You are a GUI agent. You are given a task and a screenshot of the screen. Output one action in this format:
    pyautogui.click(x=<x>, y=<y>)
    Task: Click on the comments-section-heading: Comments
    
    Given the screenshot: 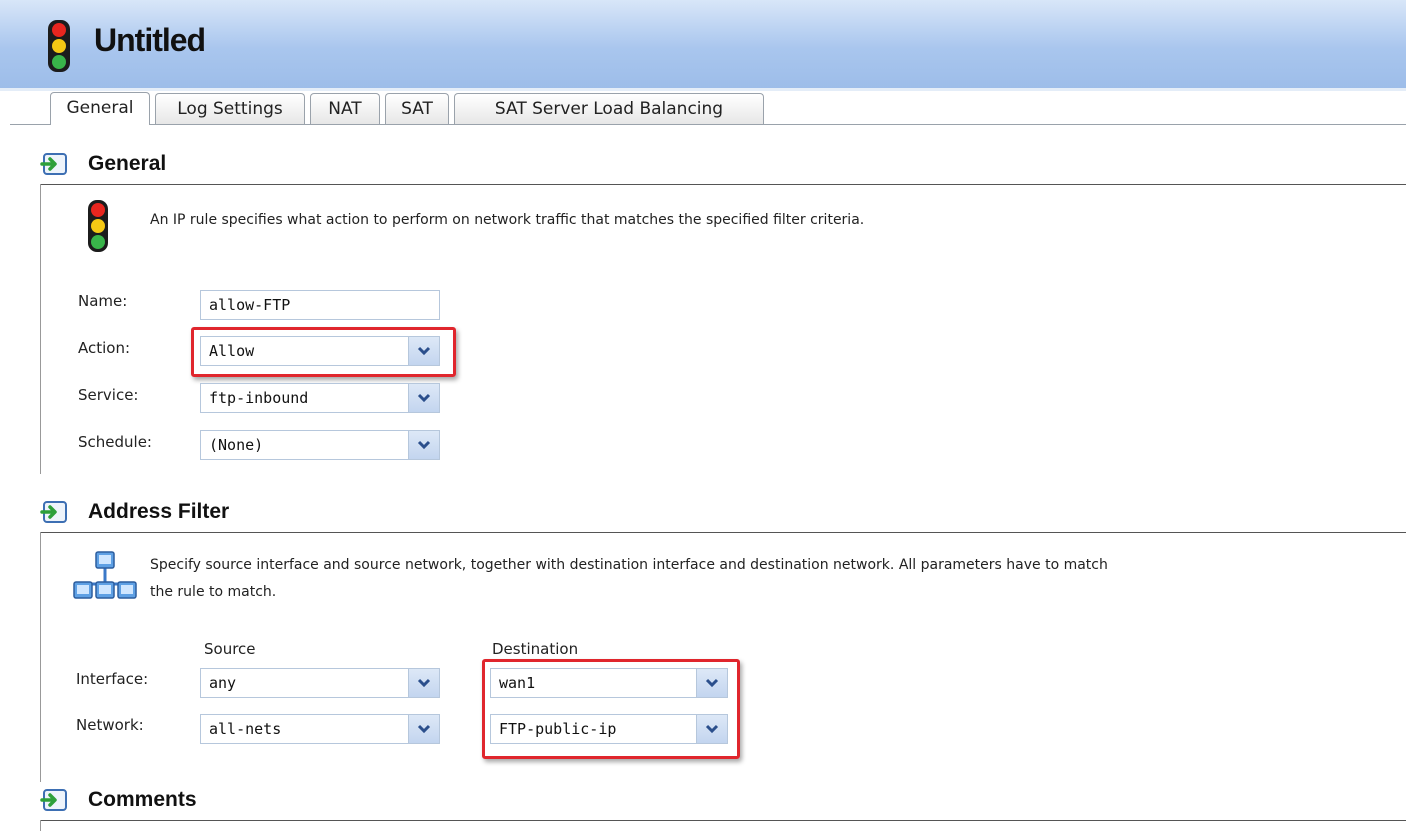 What is the action you would take?
    pyautogui.click(x=142, y=799)
    